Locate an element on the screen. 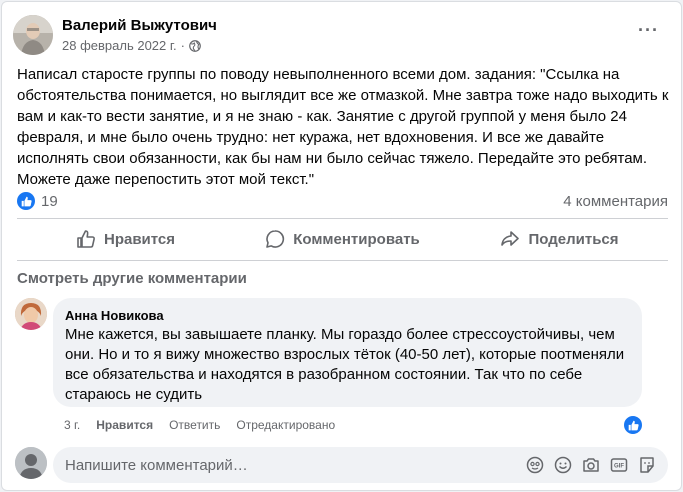 This screenshot has height=492, width=683. current-user-avatar is located at coordinates (31, 463).